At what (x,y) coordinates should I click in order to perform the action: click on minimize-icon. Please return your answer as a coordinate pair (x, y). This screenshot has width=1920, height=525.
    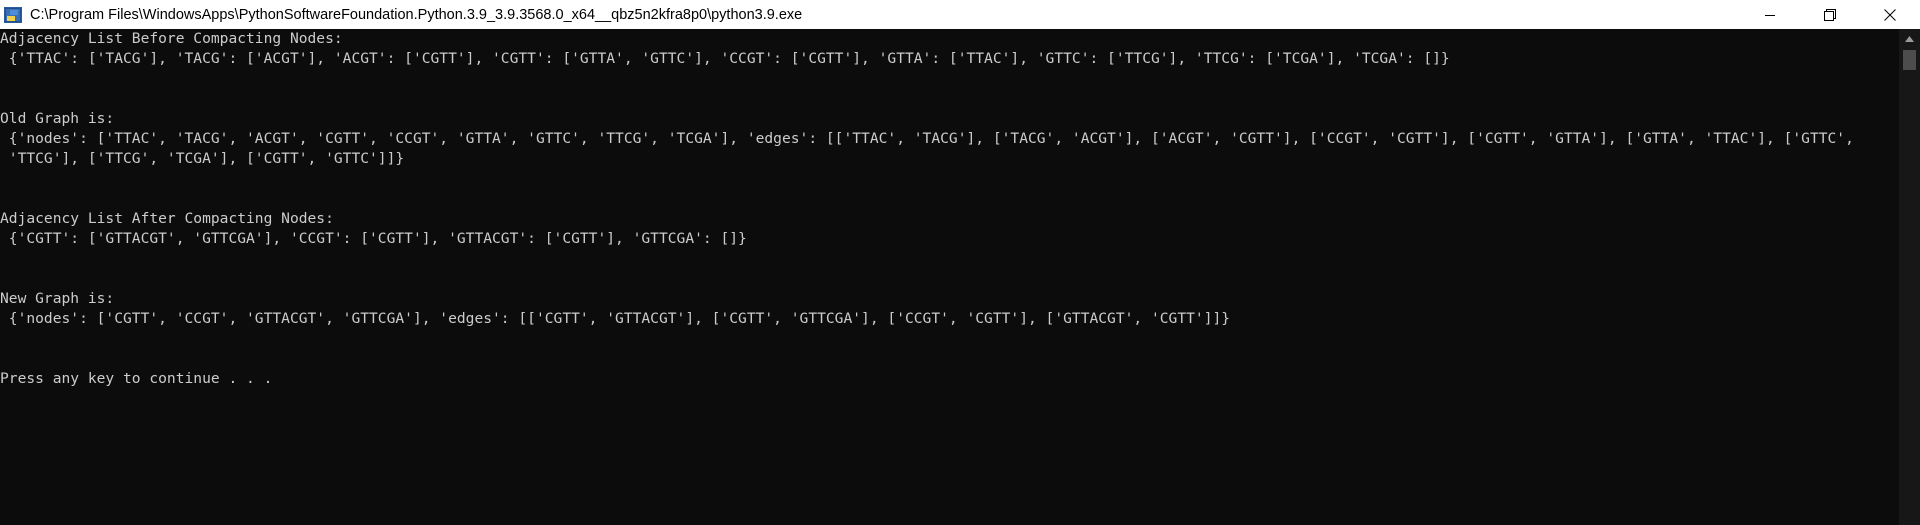
    Looking at the image, I should click on (1770, 15).